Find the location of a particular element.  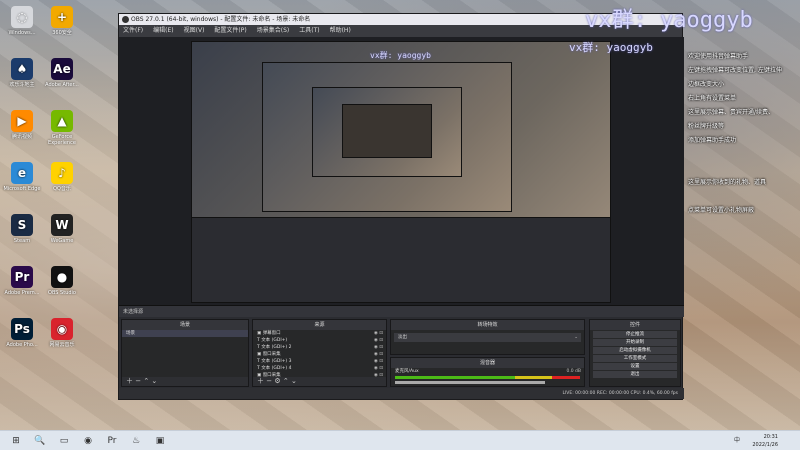

source-item: ▣ 窗口采集 ◉ ⊡ is located at coordinates (319, 354).